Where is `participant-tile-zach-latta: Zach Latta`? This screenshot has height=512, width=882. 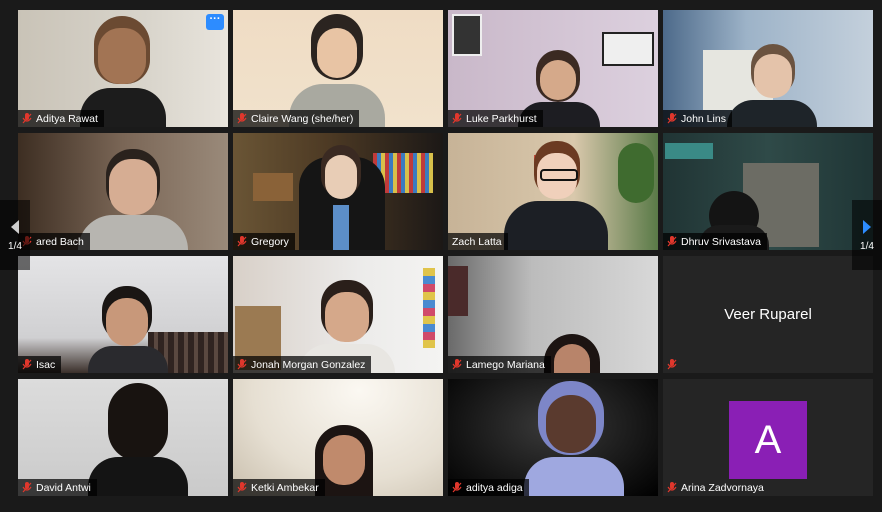
participant-tile-zach-latta: Zach Latta is located at coordinates (553, 191).